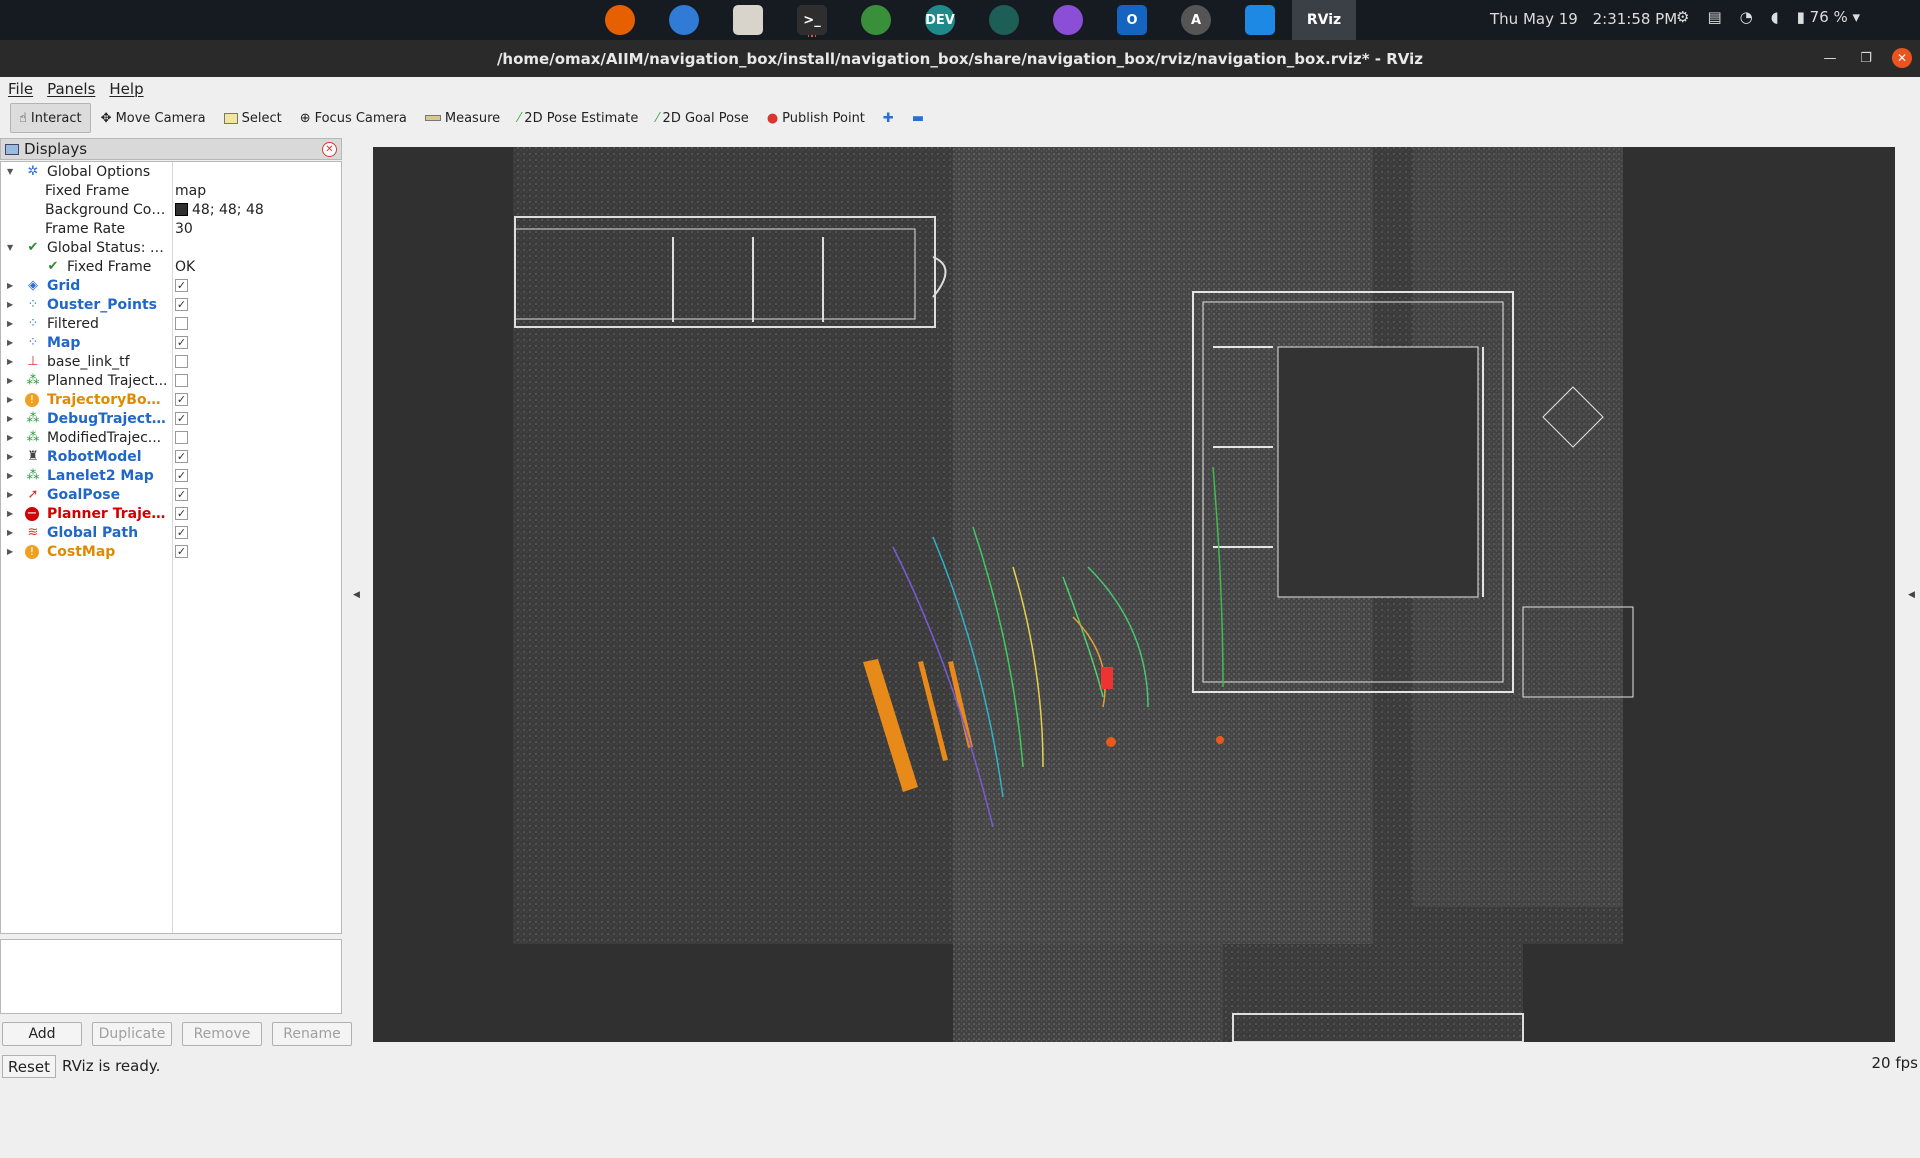 The height and width of the screenshot is (1158, 1920). What do you see at coordinates (153, 118) in the screenshot?
I see `move-camera-tool: ✥ Move Camera` at bounding box center [153, 118].